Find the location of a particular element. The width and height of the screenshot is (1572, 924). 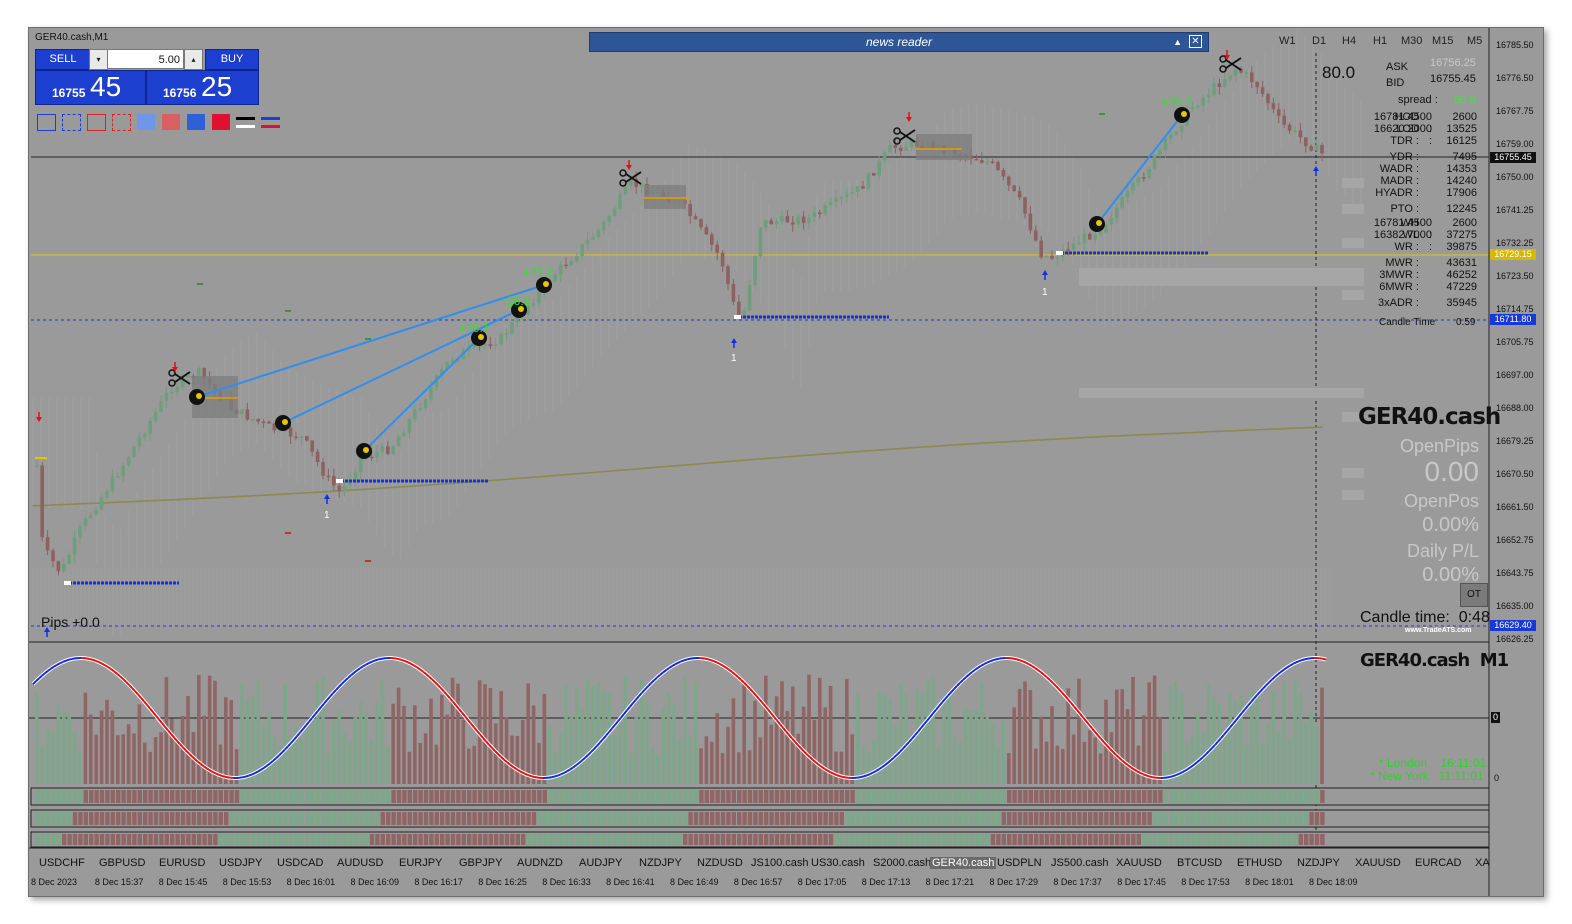

timeframe-m30: M30 is located at coordinates (1411, 41).